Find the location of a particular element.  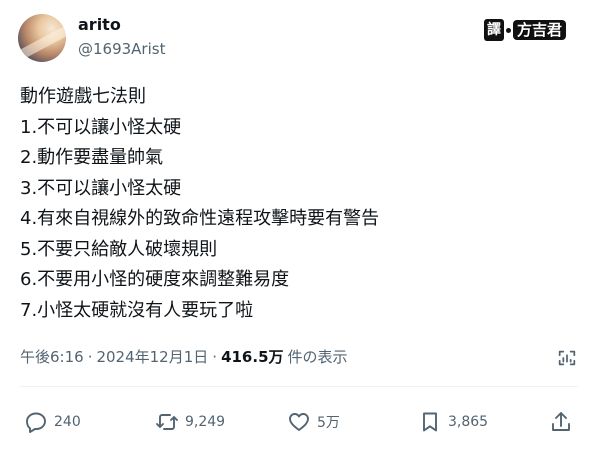

share-icon is located at coordinates (561, 421).